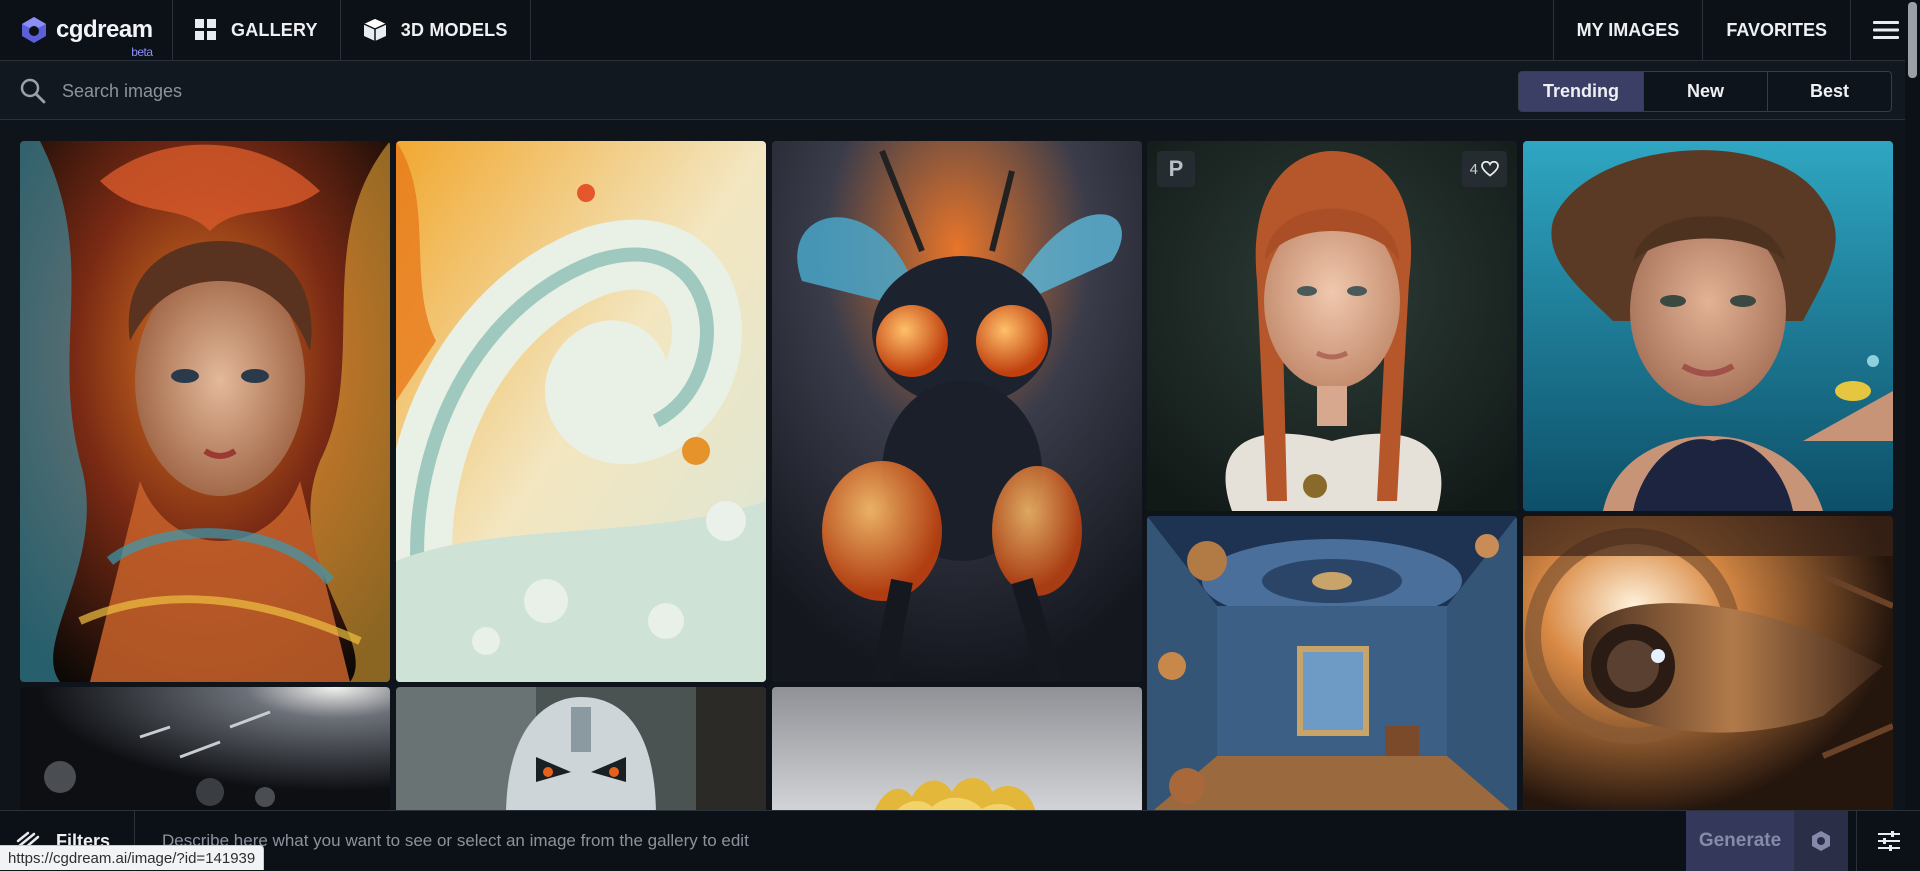 Image resolution: width=1920 pixels, height=871 pixels. I want to click on favorites-label: FAVORITES, so click(1776, 29).